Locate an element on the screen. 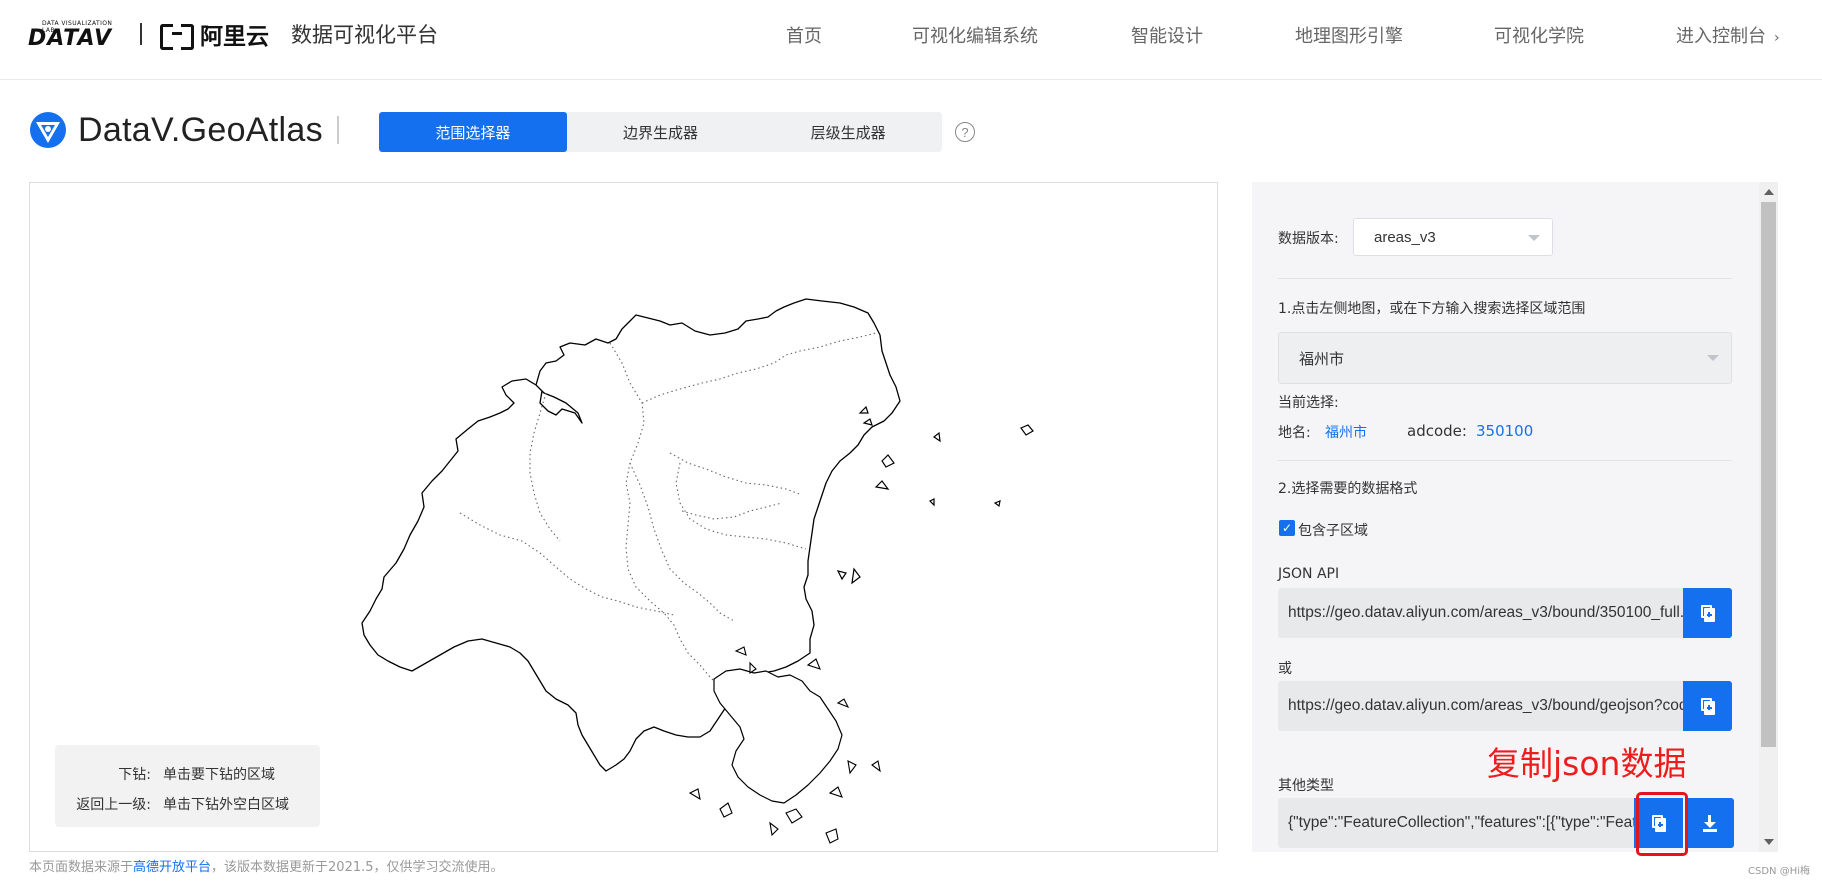  product-divider is located at coordinates (337, 130).